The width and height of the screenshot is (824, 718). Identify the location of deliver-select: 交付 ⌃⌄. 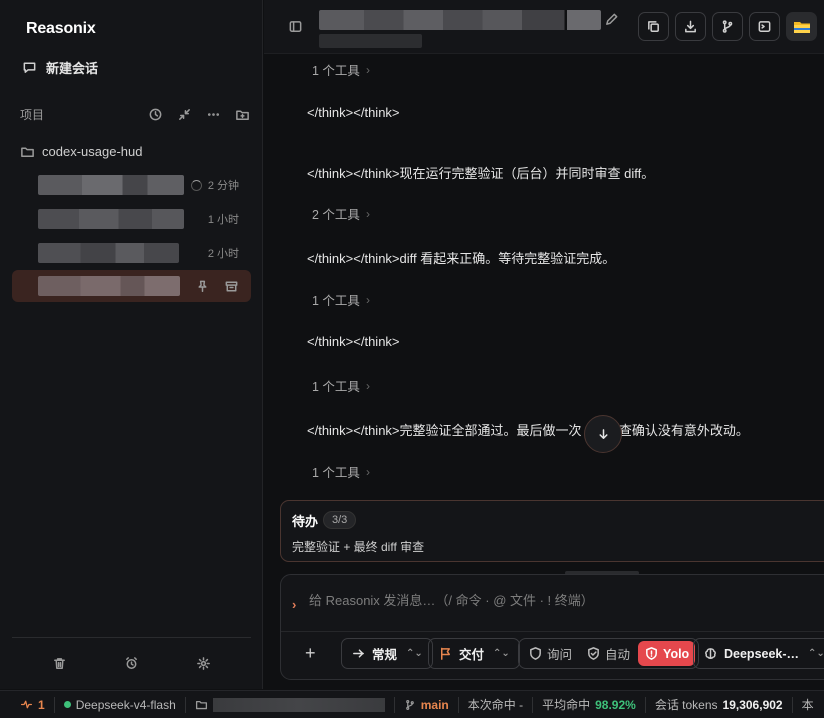
(474, 653).